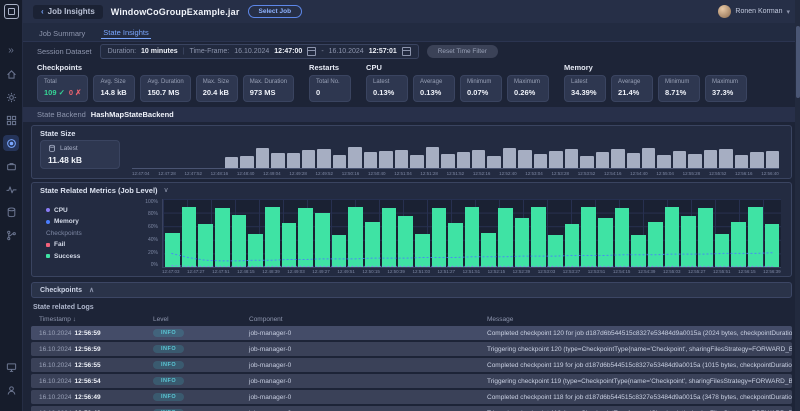 The height and width of the screenshot is (411, 800). What do you see at coordinates (48, 256) in the screenshot?
I see `success-square-icon` at bounding box center [48, 256].